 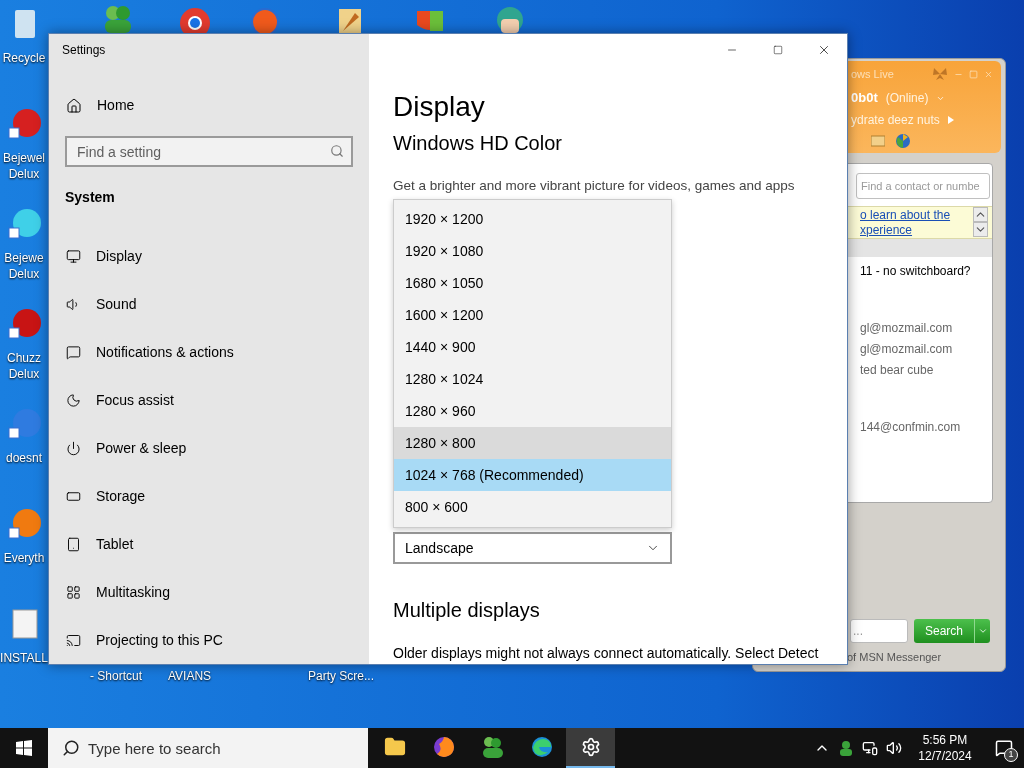 I want to click on nav-item: Tablet, so click(x=209, y=544).